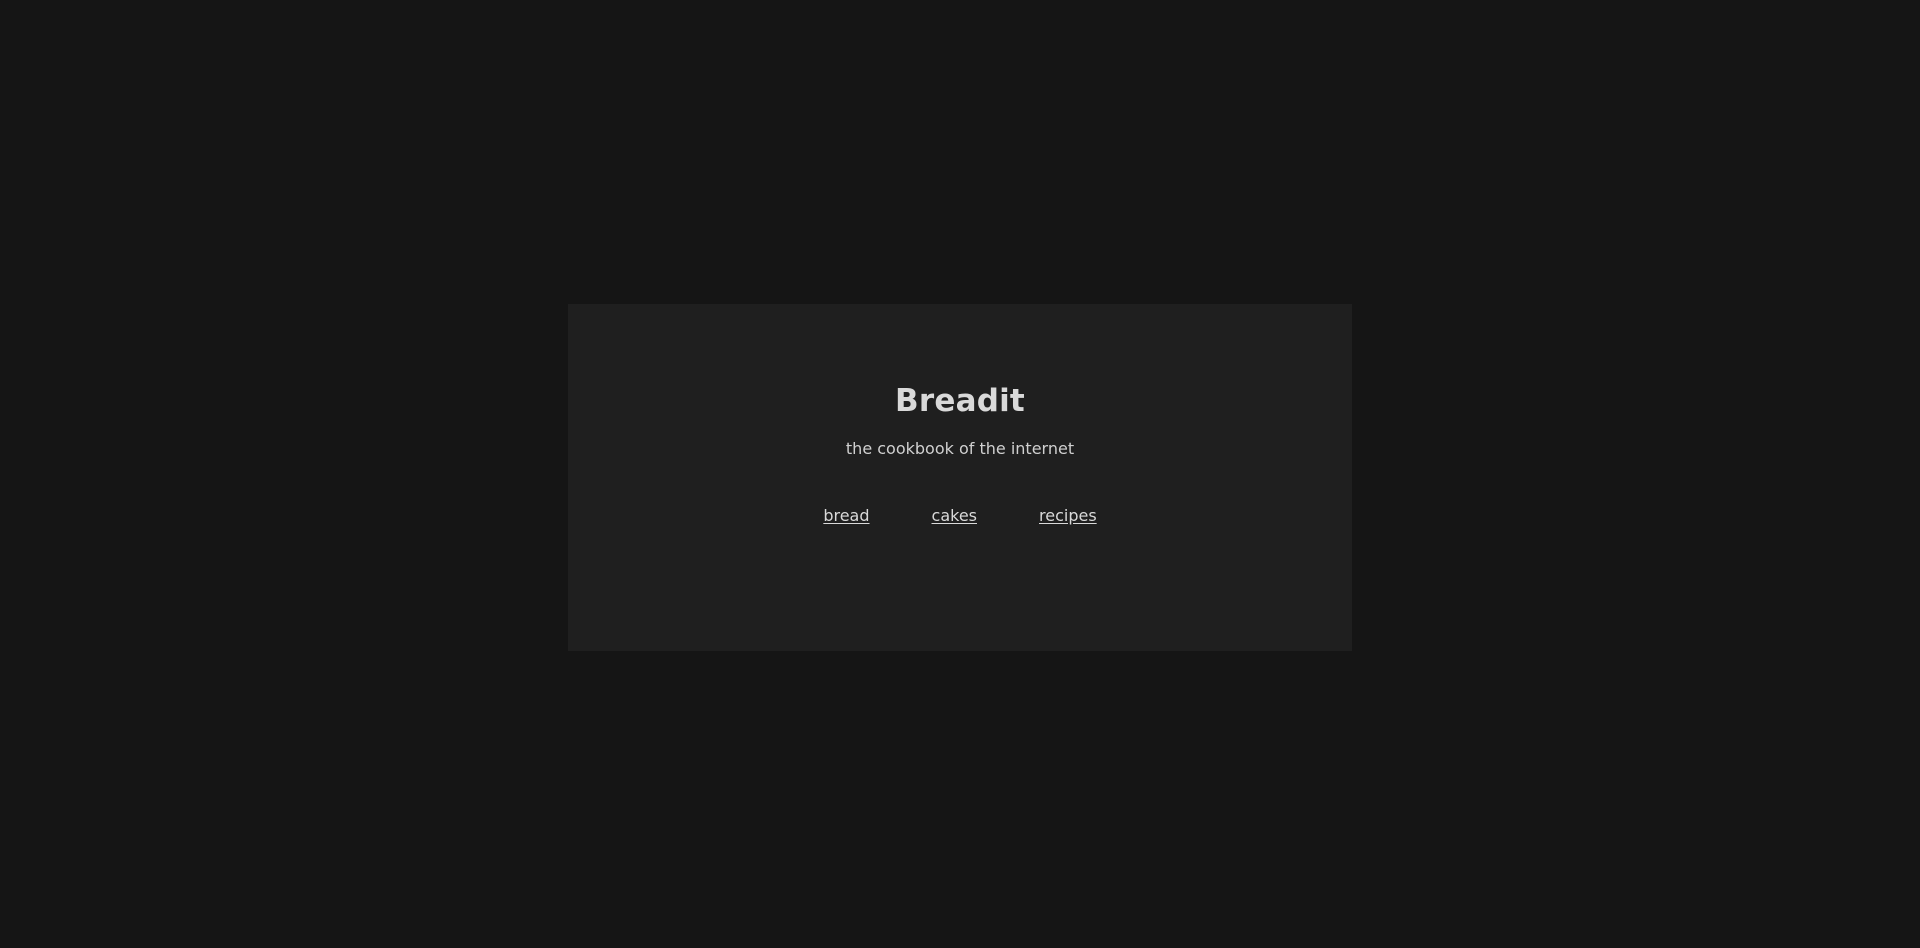 The width and height of the screenshot is (1920, 948). What do you see at coordinates (960, 401) in the screenshot?
I see `site-title: Breadit` at bounding box center [960, 401].